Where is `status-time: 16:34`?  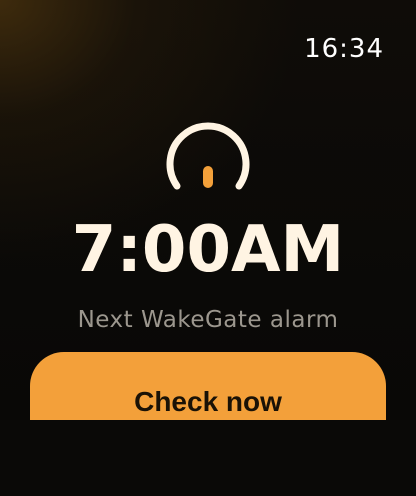 status-time: 16:34 is located at coordinates (344, 49).